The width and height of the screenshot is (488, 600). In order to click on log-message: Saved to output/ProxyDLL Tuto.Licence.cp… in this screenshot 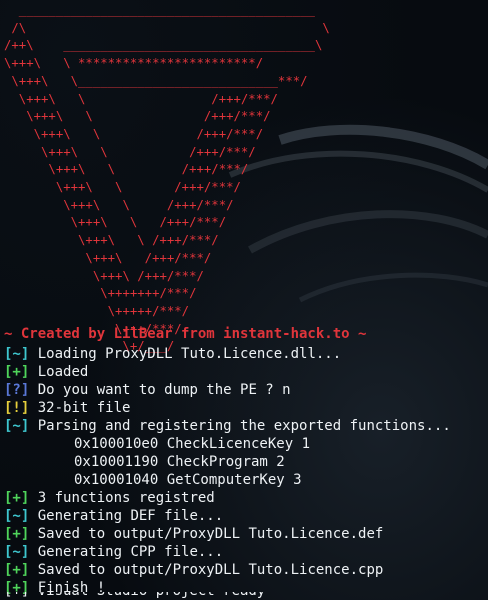, I will do `click(210, 570)`.